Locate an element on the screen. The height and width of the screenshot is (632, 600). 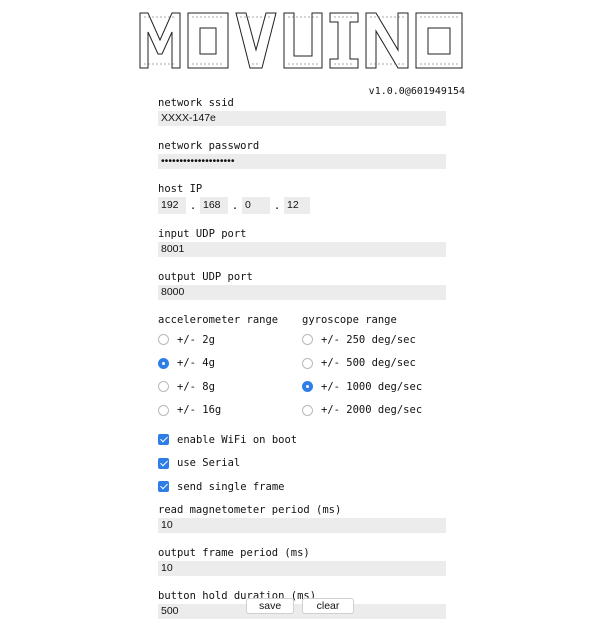
action-buttons: save clear is located at coordinates (300, 606).